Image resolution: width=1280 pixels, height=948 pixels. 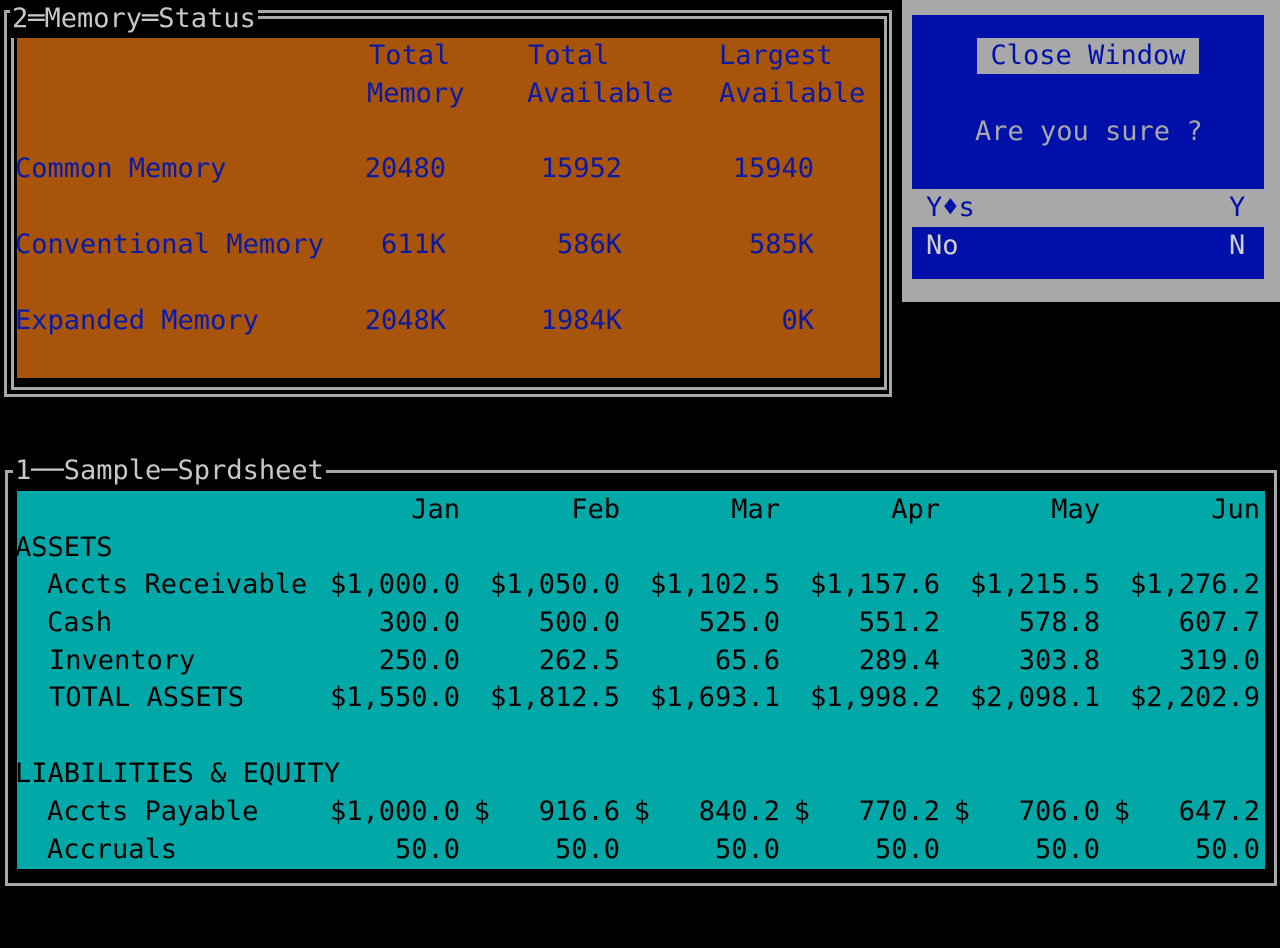 What do you see at coordinates (435, 509) in the screenshot?
I see `month-header-jan: Jan` at bounding box center [435, 509].